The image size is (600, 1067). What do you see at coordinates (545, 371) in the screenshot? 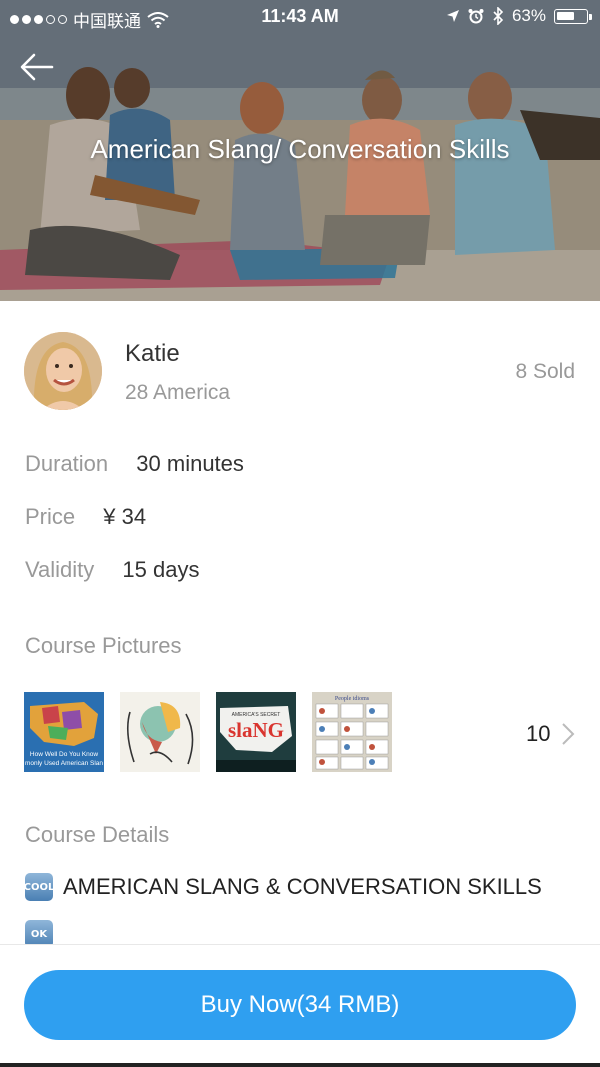
I see `sold-count: 8 Sold` at bounding box center [545, 371].